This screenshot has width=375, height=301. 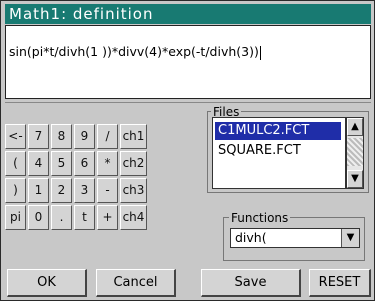 I want to click on reset-button: RESET, so click(x=340, y=283).